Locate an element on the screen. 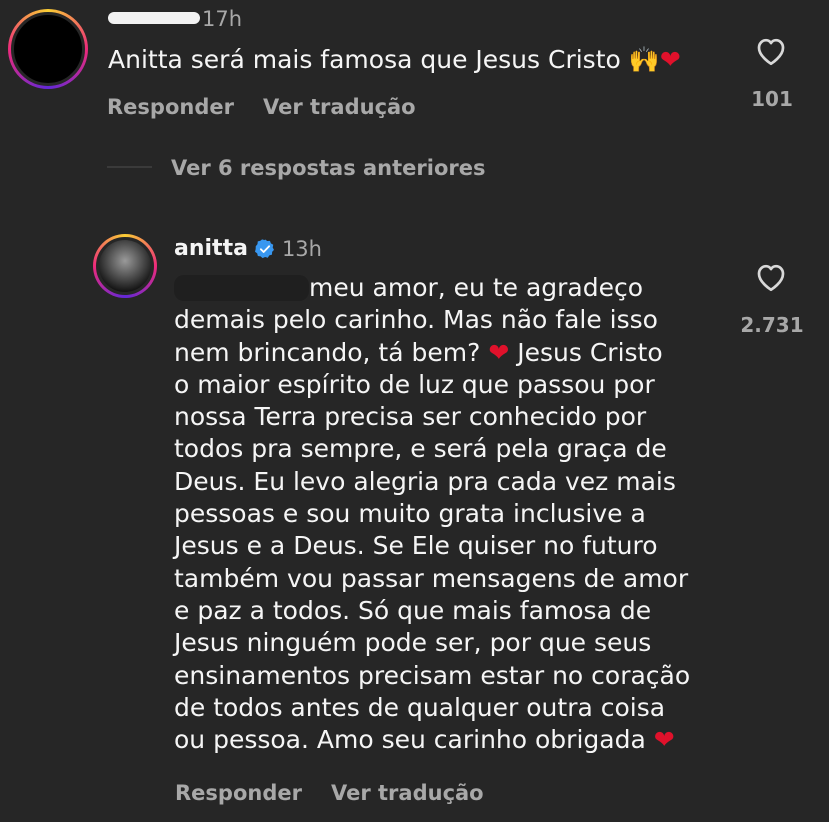  like-count: 101 is located at coordinates (772, 99).